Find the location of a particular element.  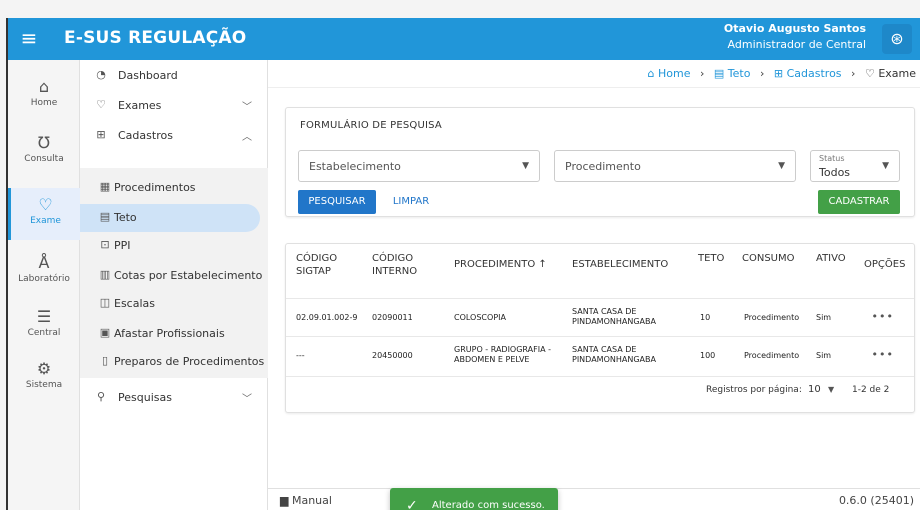

procedimento-select: Procedimento ▼ is located at coordinates (675, 166).